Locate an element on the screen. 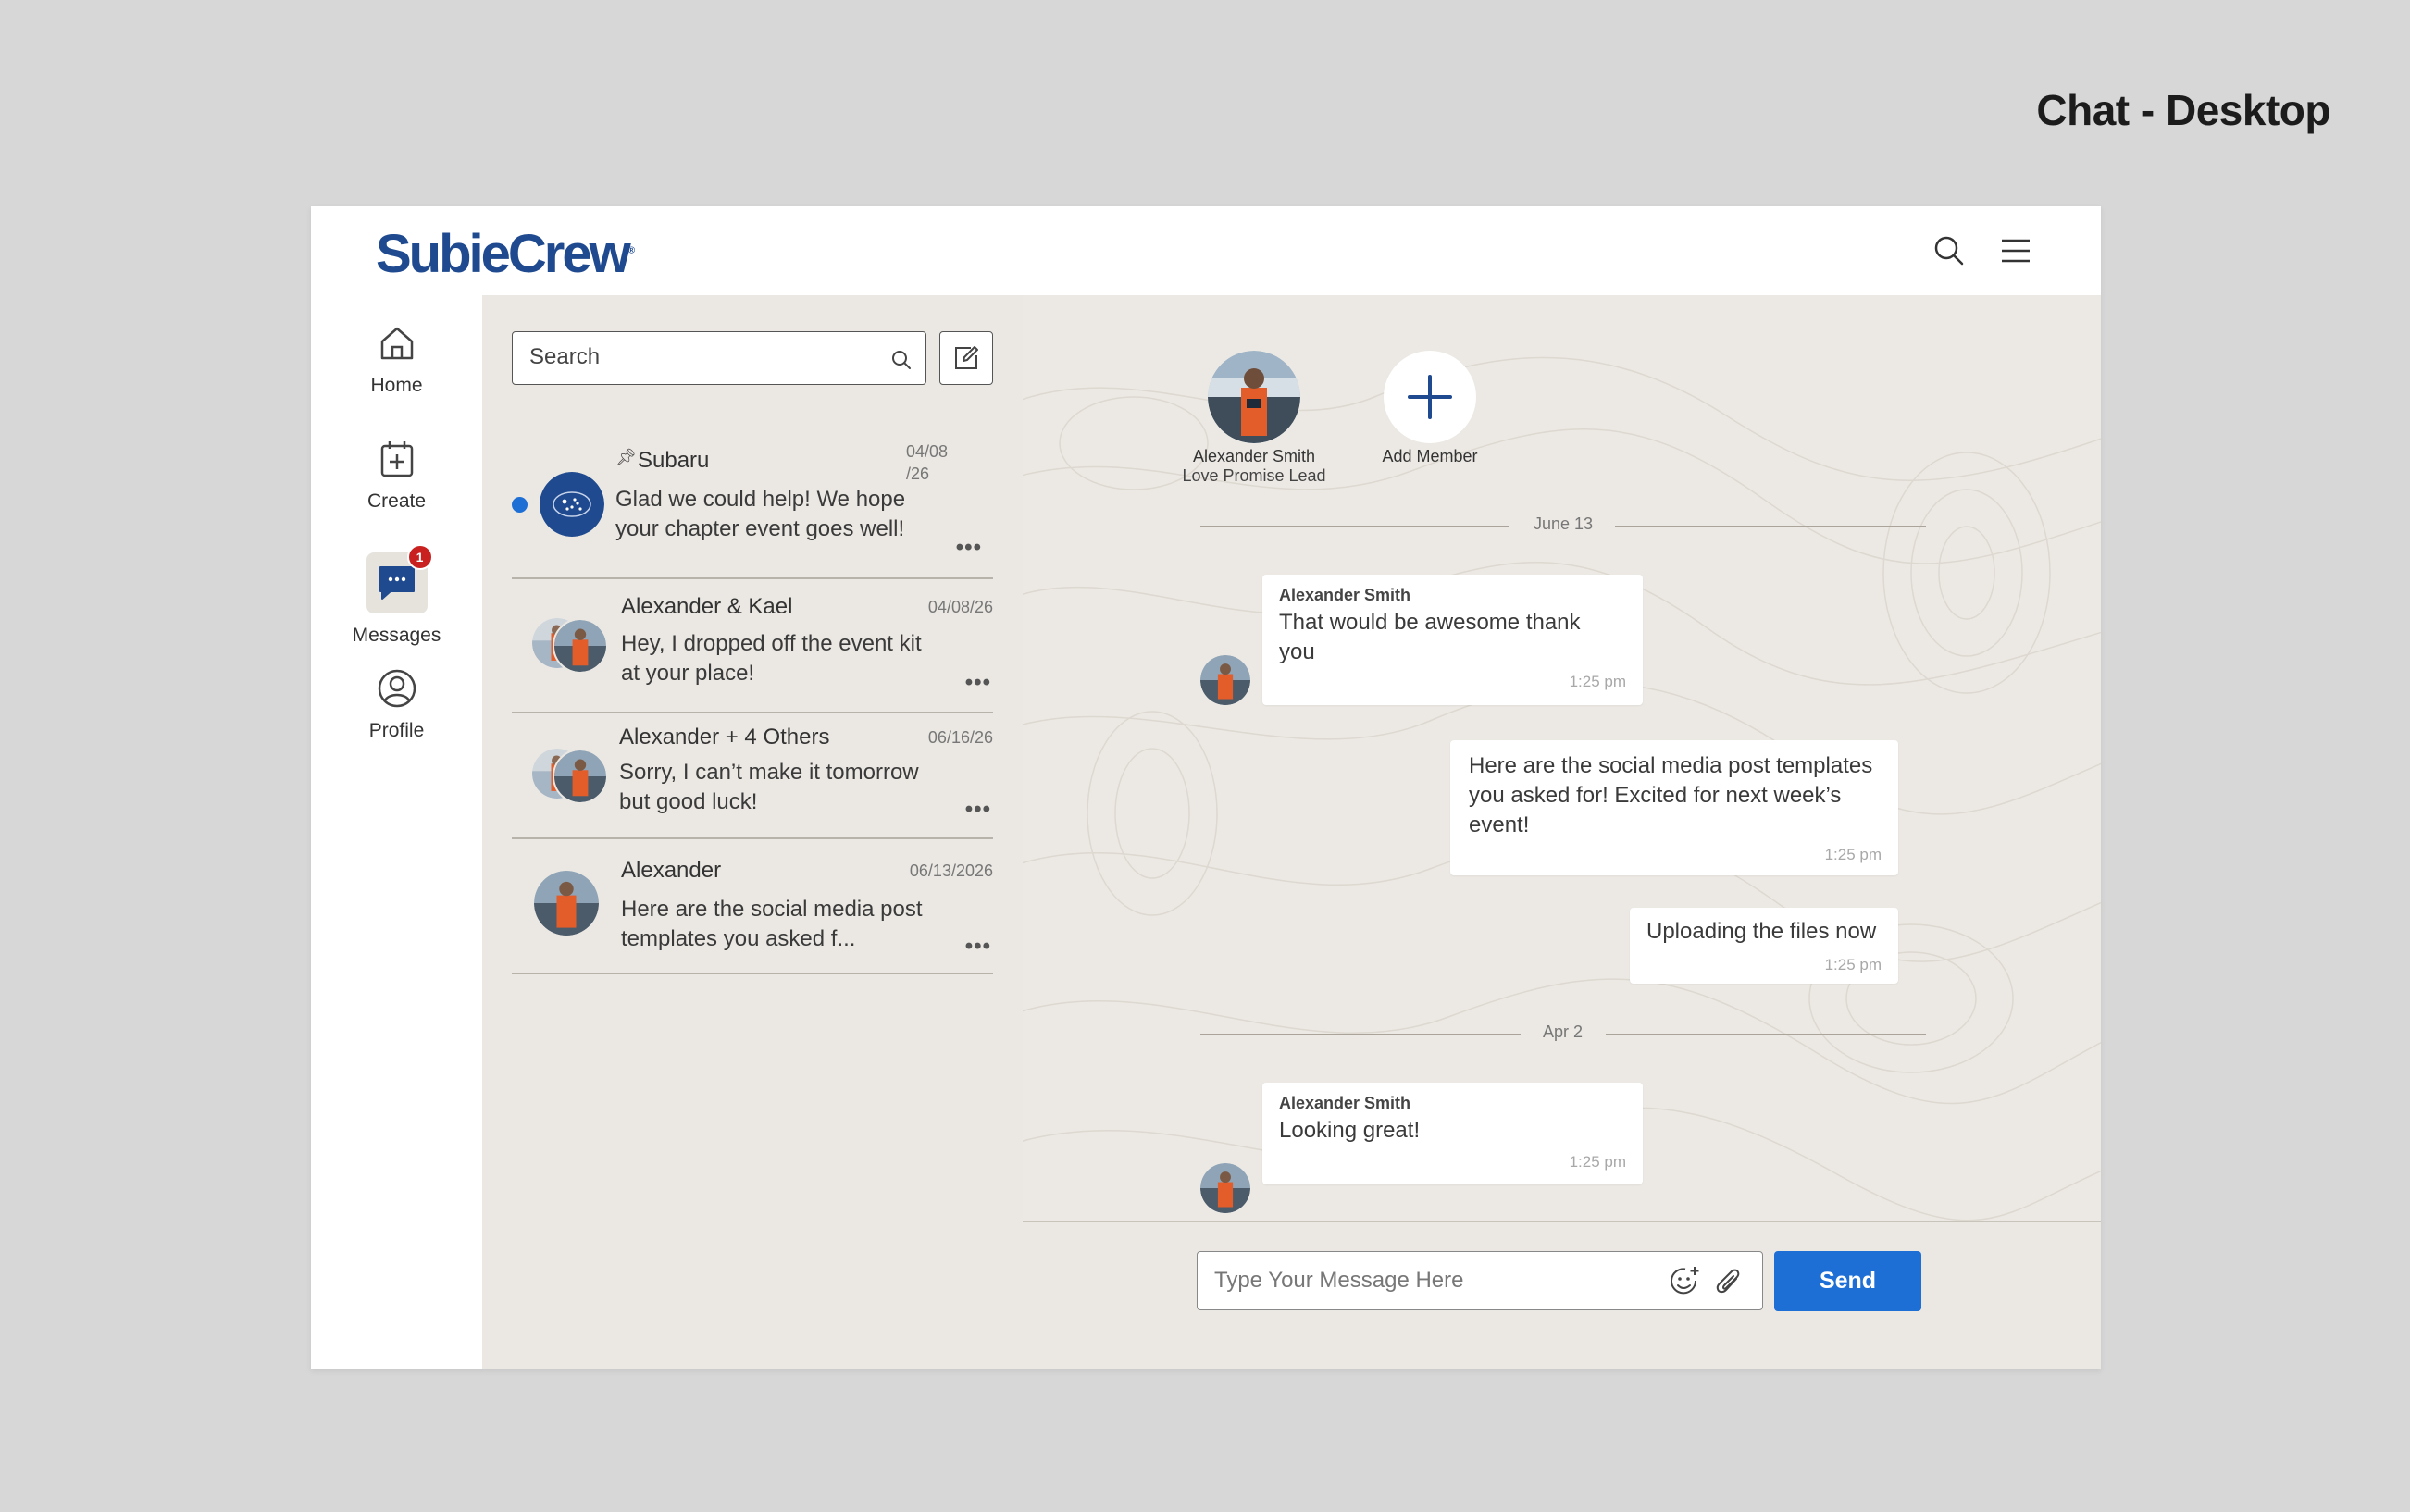 The width and height of the screenshot is (2410, 1512). divider-date: June 13 is located at coordinates (1564, 523).